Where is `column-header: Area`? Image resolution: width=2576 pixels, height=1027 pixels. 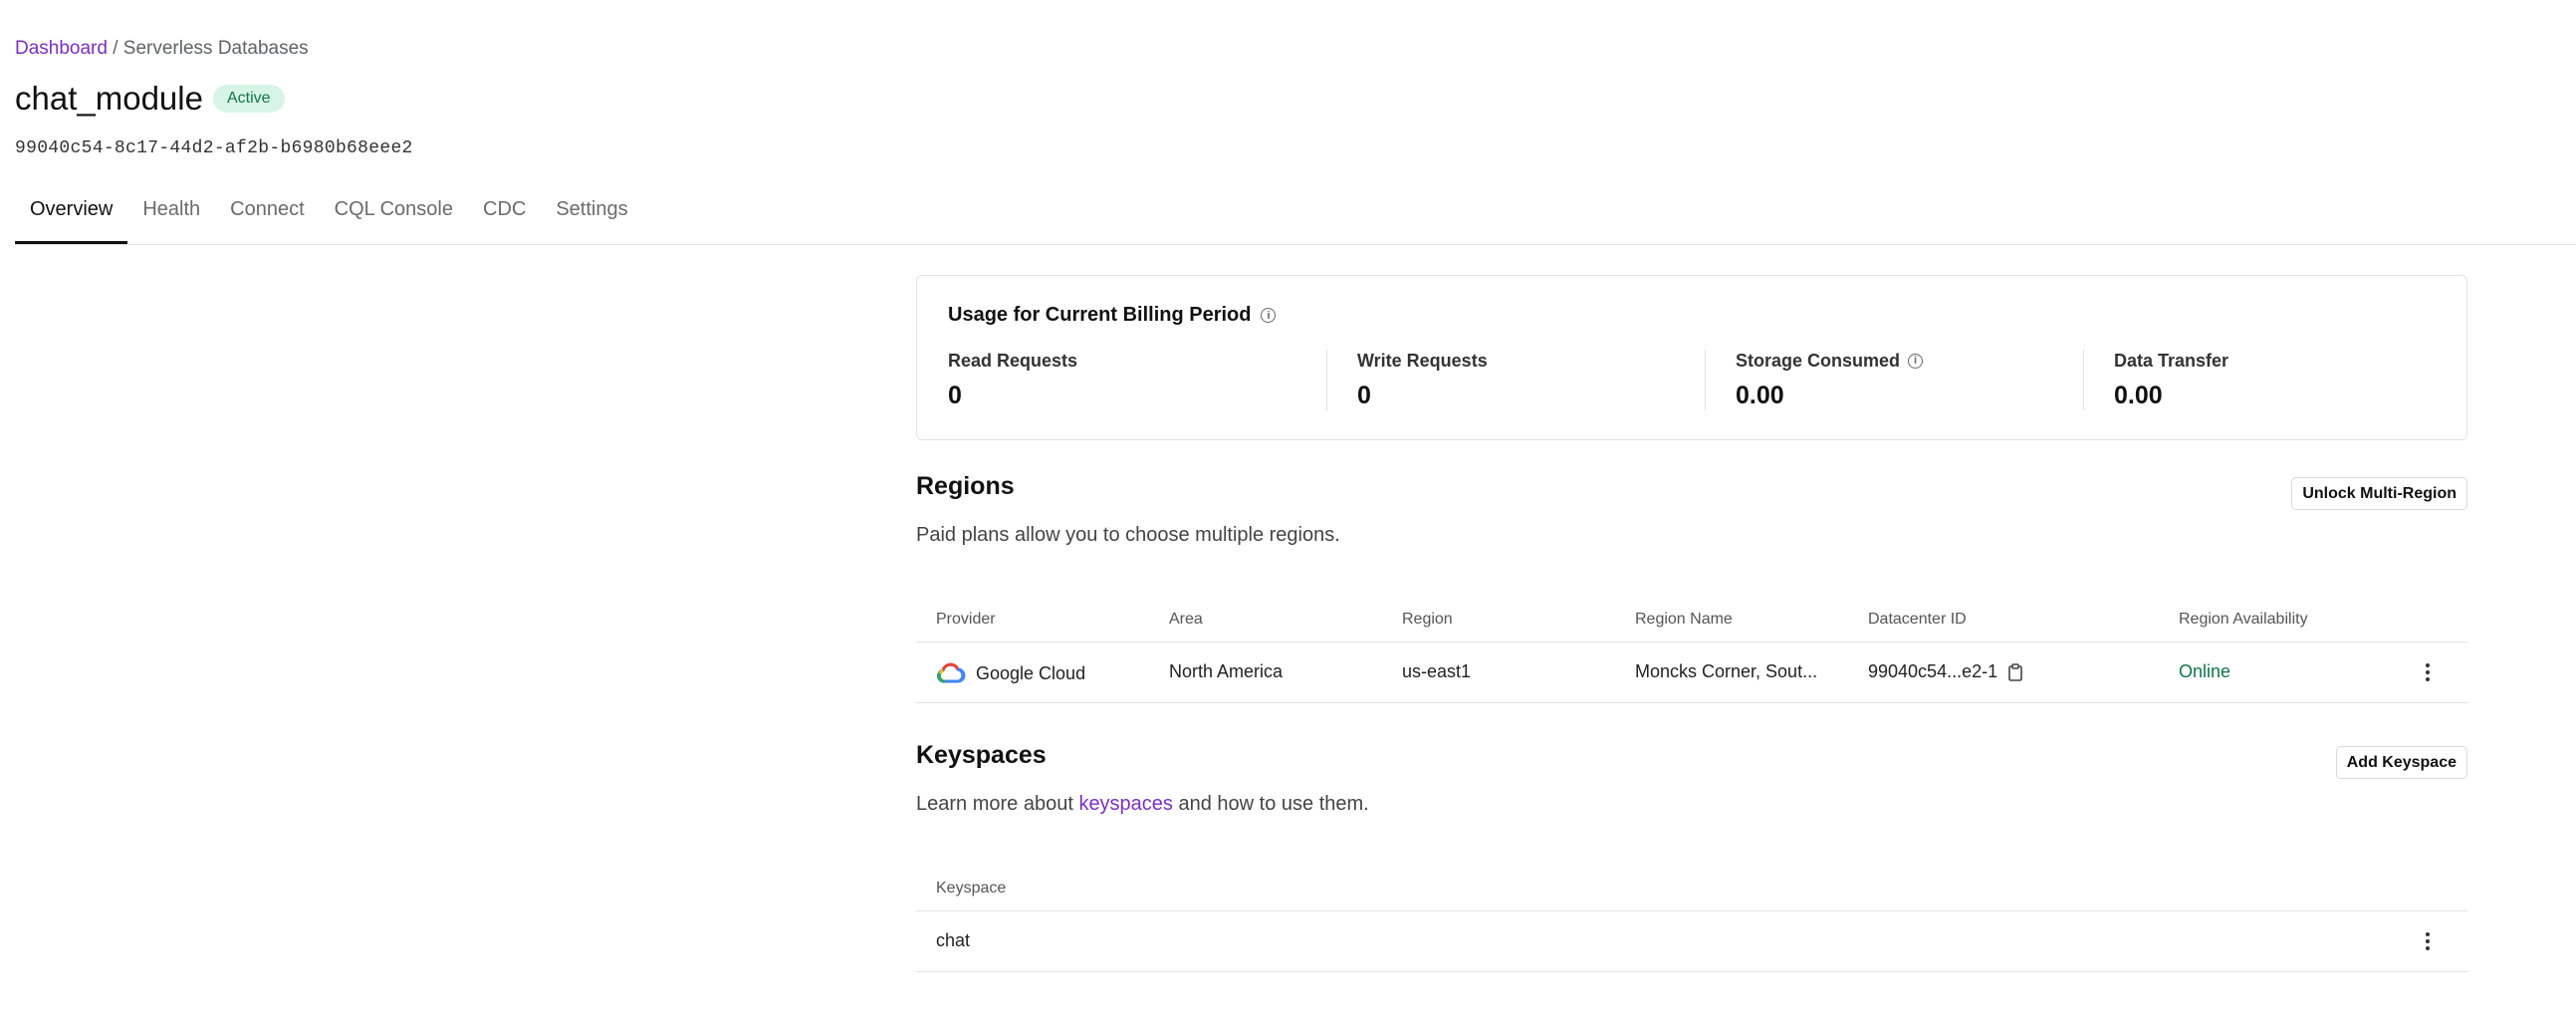
column-header: Area is located at coordinates (1186, 619).